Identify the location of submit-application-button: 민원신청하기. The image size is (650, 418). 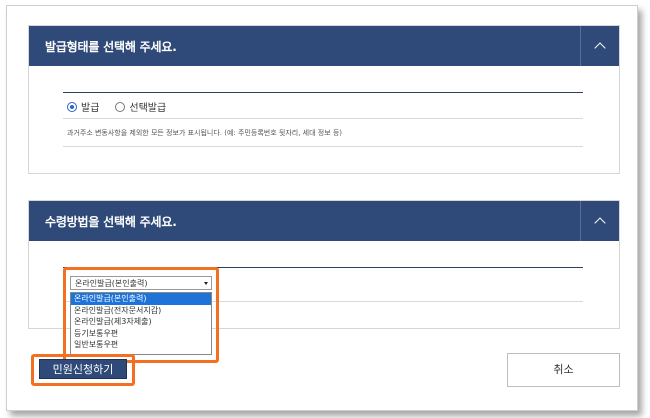
(83, 369).